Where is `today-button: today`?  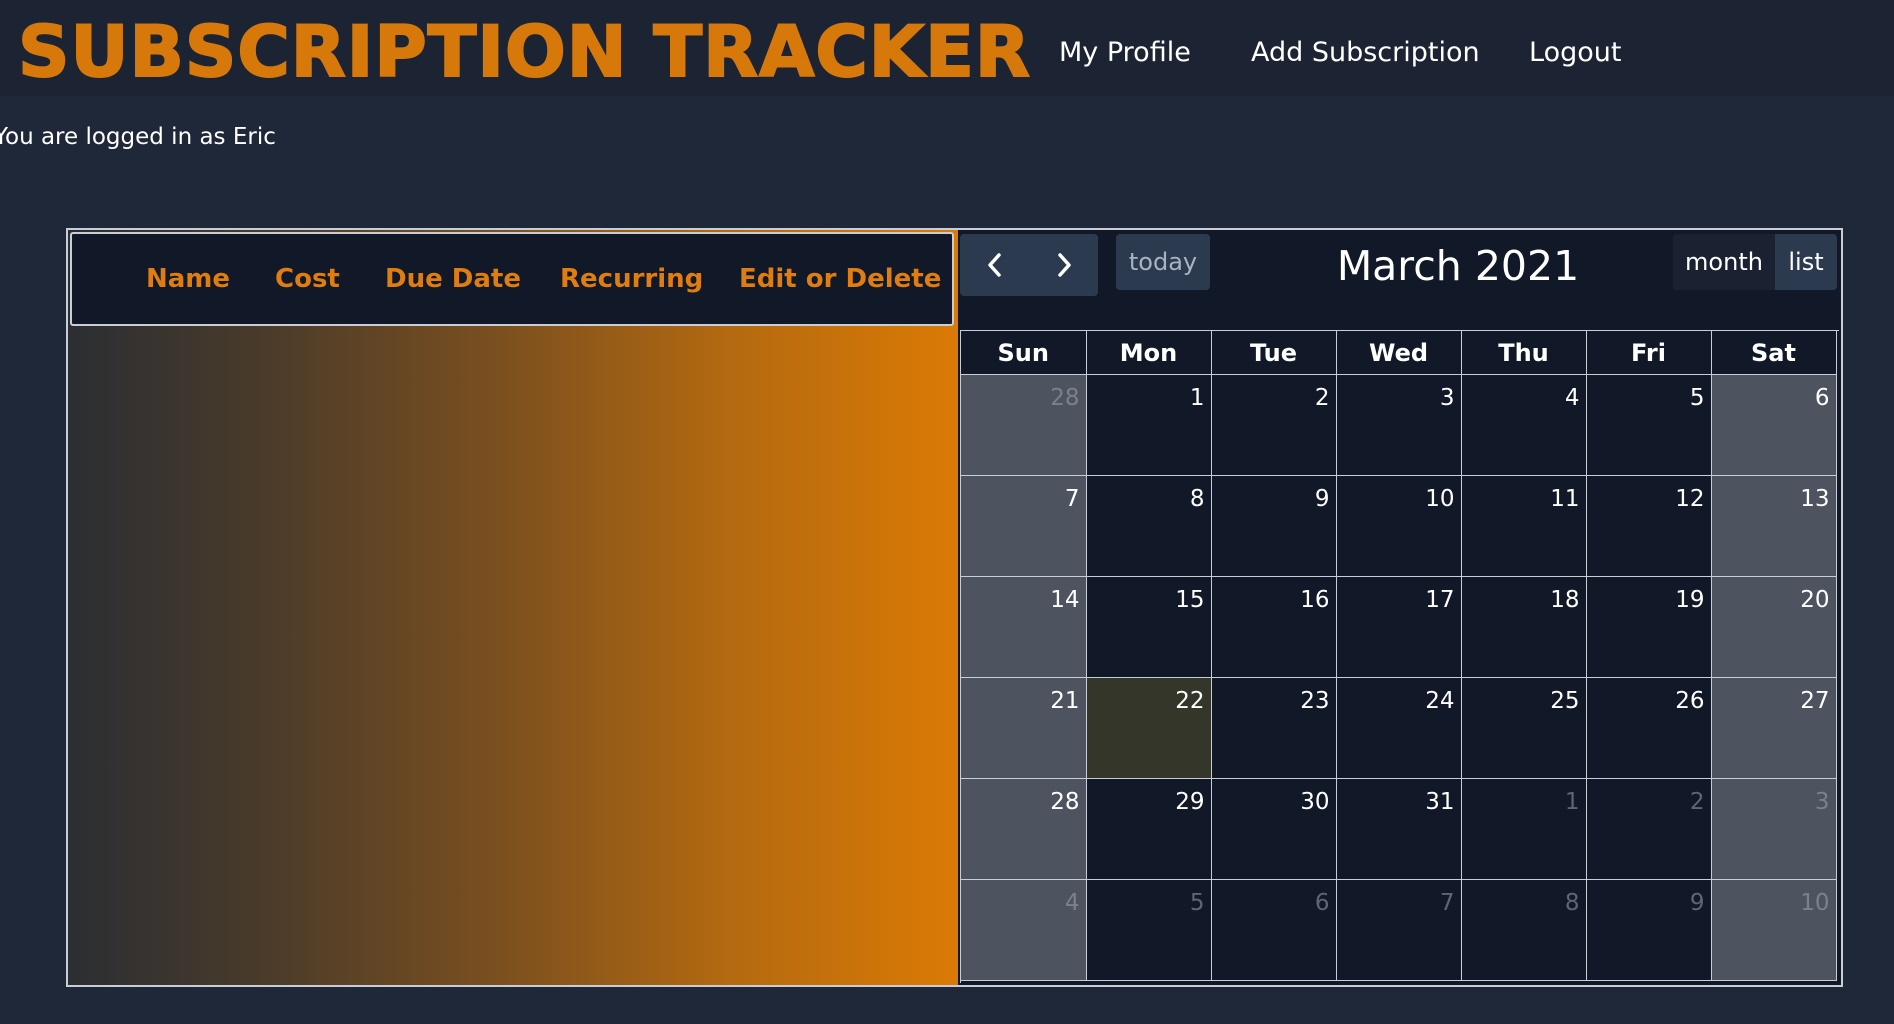
today-button: today is located at coordinates (1163, 262).